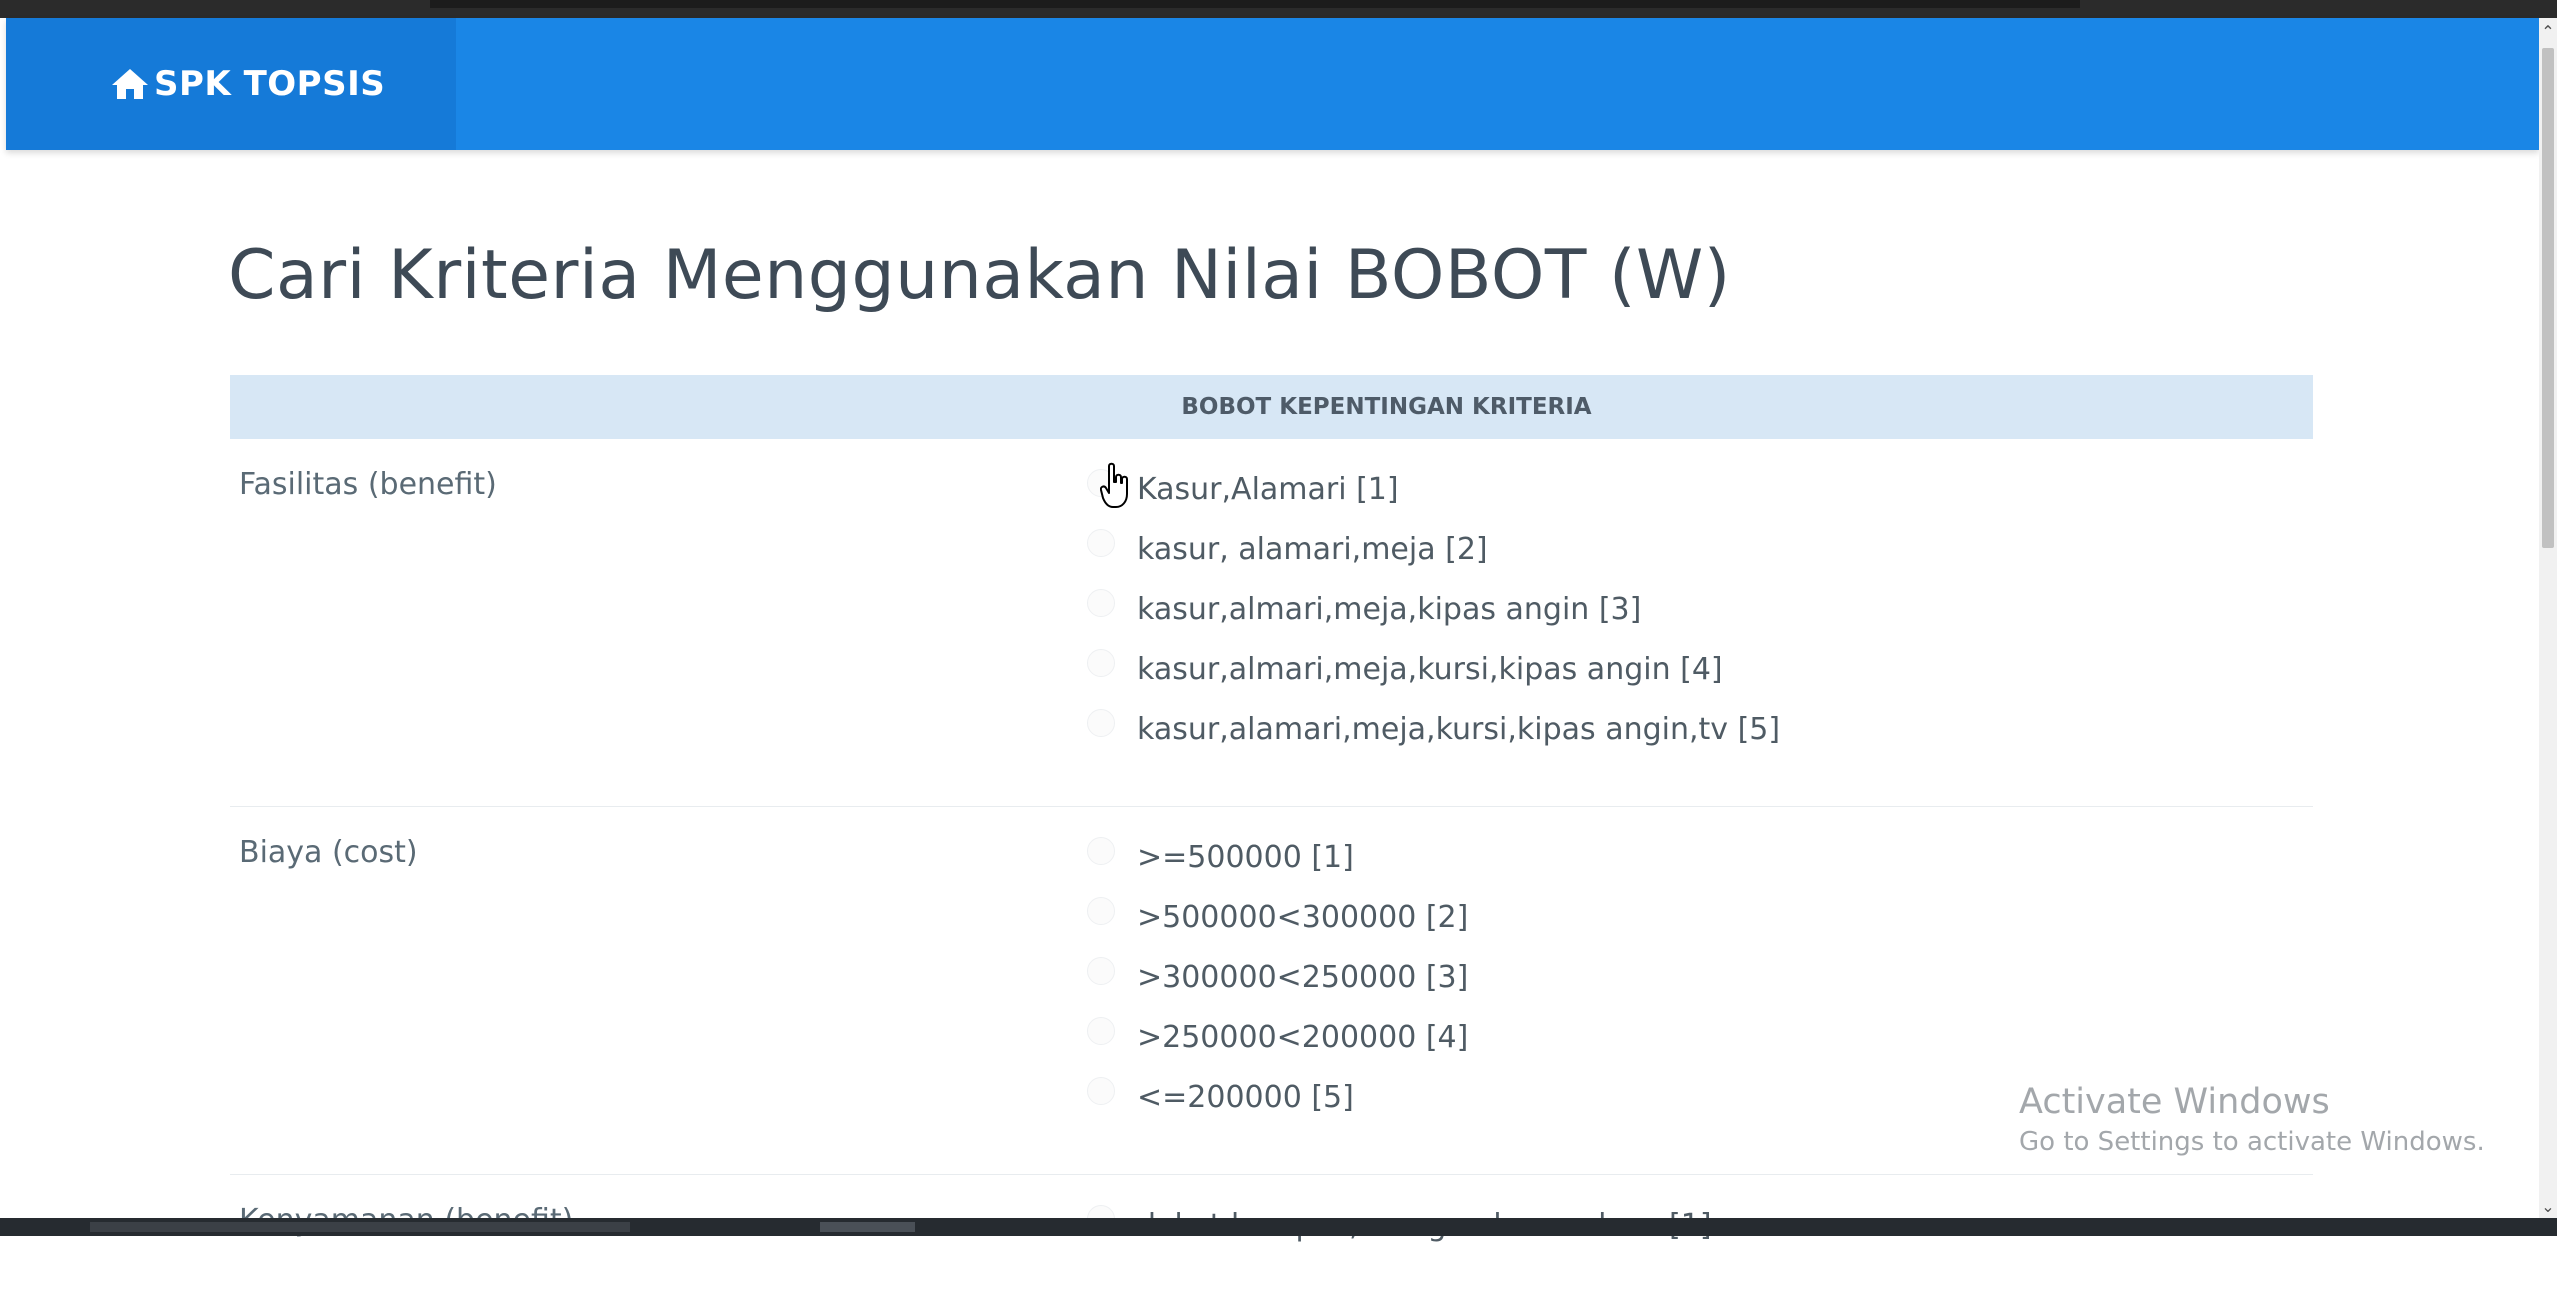 This screenshot has width=2557, height=1295. Describe the element at coordinates (2174, 1102) in the screenshot. I see `watermark-title: Activate Windows` at that location.